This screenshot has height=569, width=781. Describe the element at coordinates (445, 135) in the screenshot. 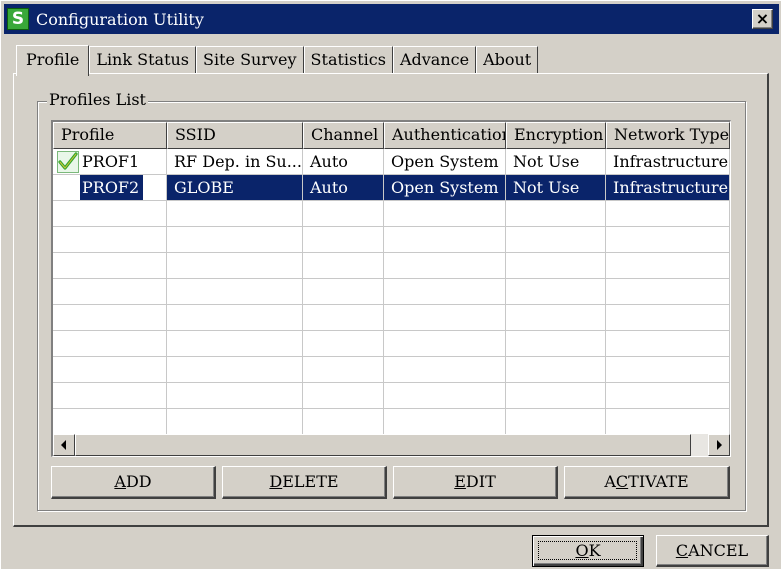

I see `column-header-authentication: Authentication` at that location.